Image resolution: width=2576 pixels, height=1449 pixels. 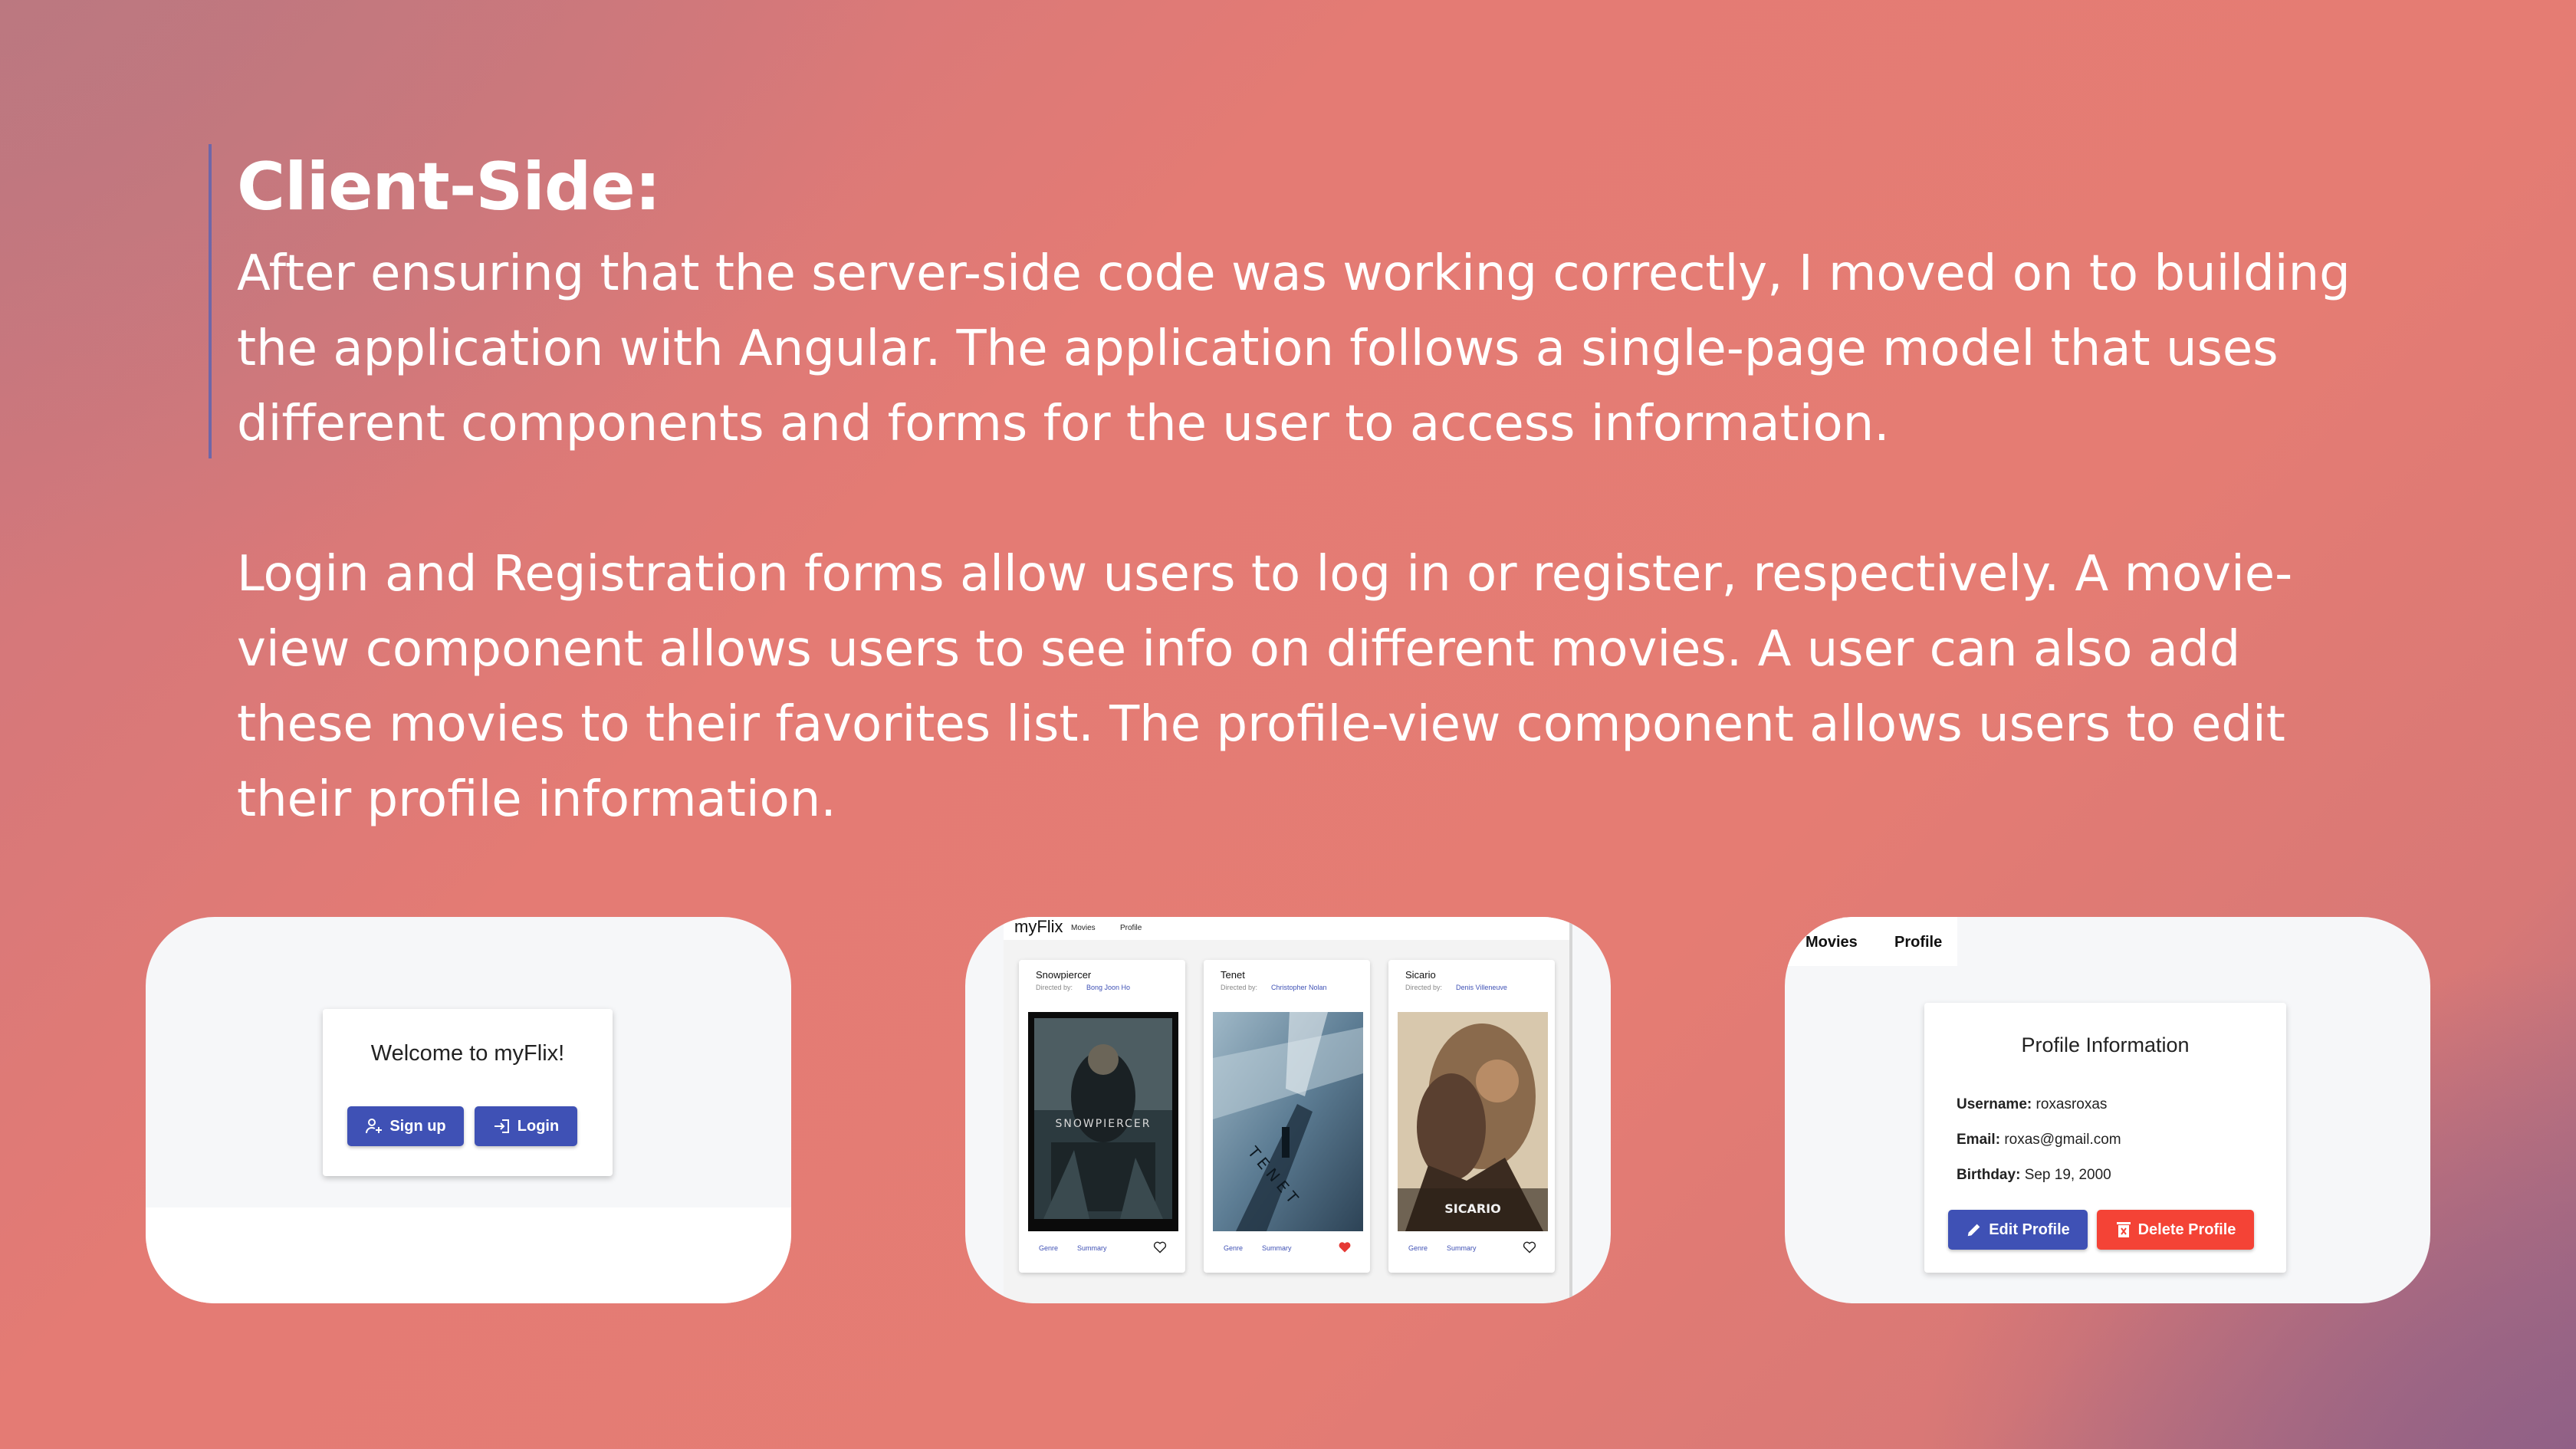 I want to click on login-button: Login, so click(x=526, y=1126).